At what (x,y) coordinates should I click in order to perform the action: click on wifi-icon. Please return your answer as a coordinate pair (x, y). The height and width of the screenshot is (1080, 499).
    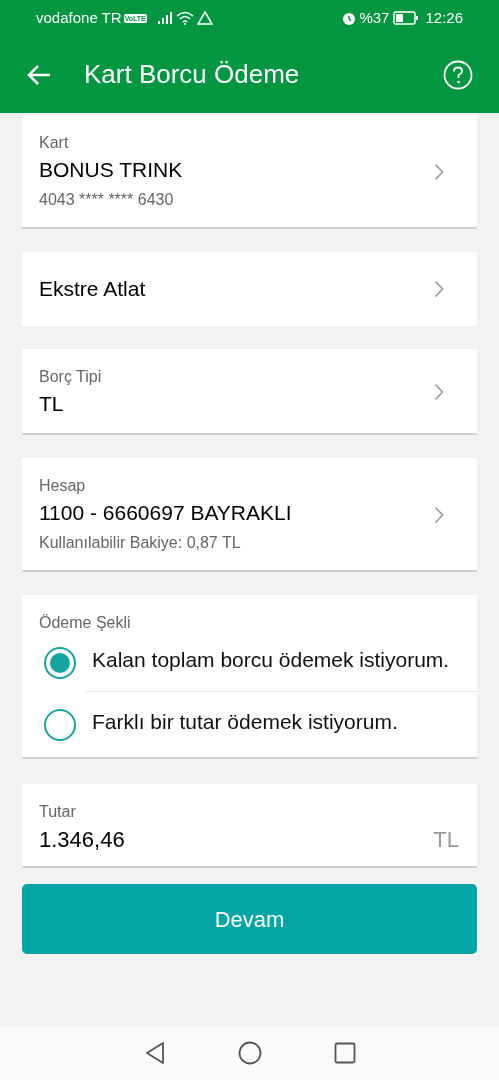
    Looking at the image, I should click on (184, 18).